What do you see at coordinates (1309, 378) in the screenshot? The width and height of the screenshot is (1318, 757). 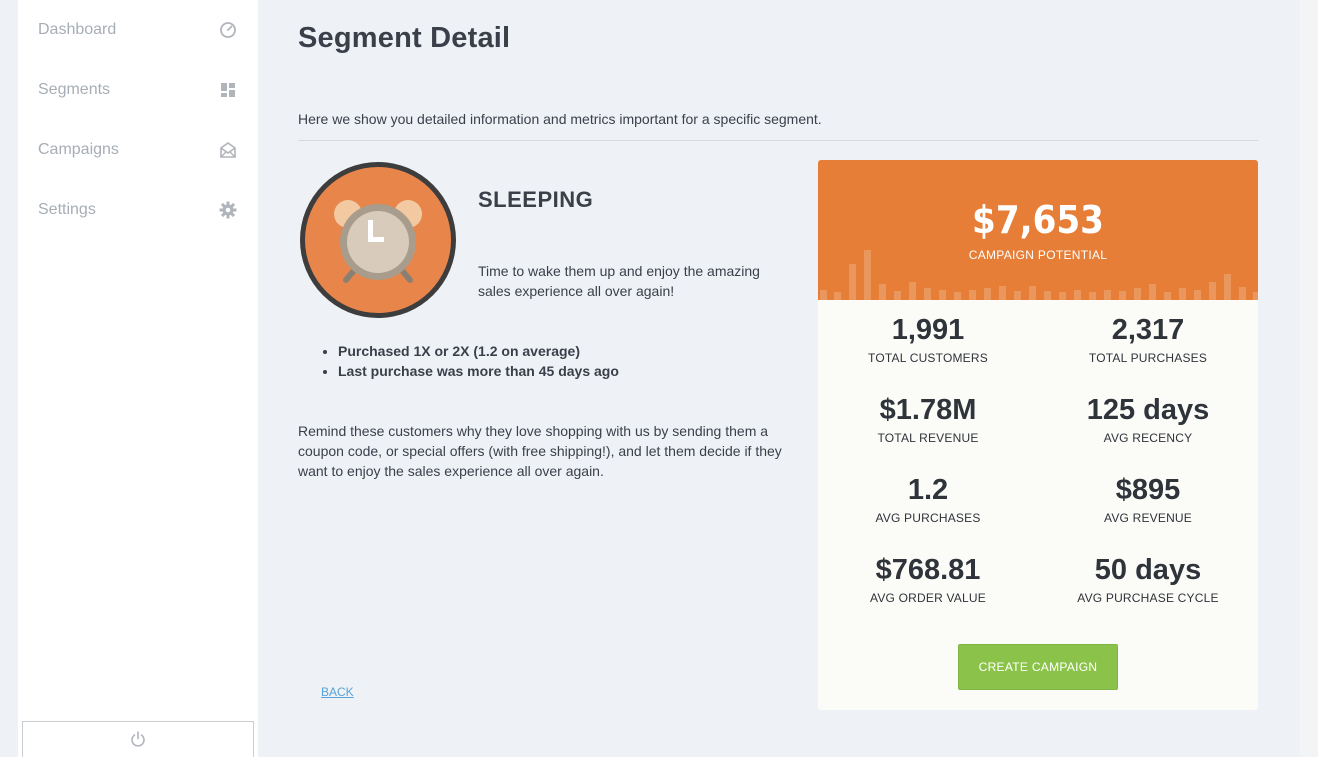 I see `right-gutter` at bounding box center [1309, 378].